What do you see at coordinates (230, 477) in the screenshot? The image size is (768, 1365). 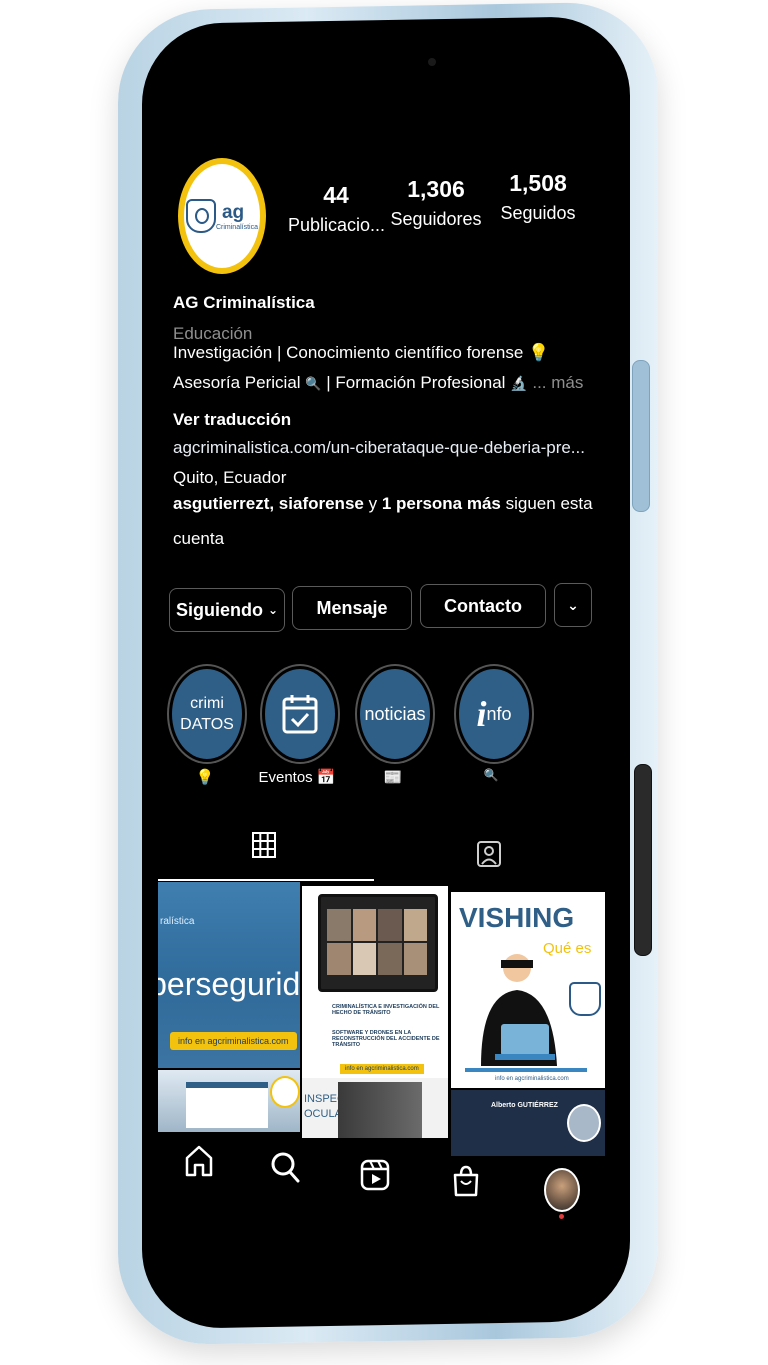 I see `profile-location: Quito, Ecuador` at bounding box center [230, 477].